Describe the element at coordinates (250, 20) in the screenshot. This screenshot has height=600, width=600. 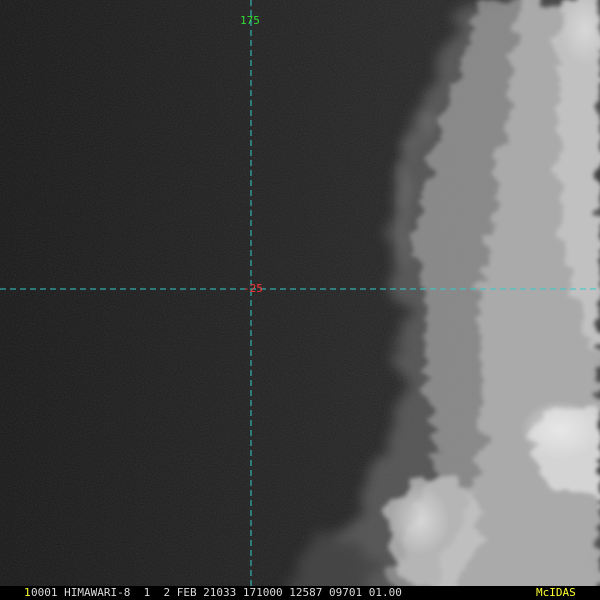
I see `longitude-label: 175` at that location.